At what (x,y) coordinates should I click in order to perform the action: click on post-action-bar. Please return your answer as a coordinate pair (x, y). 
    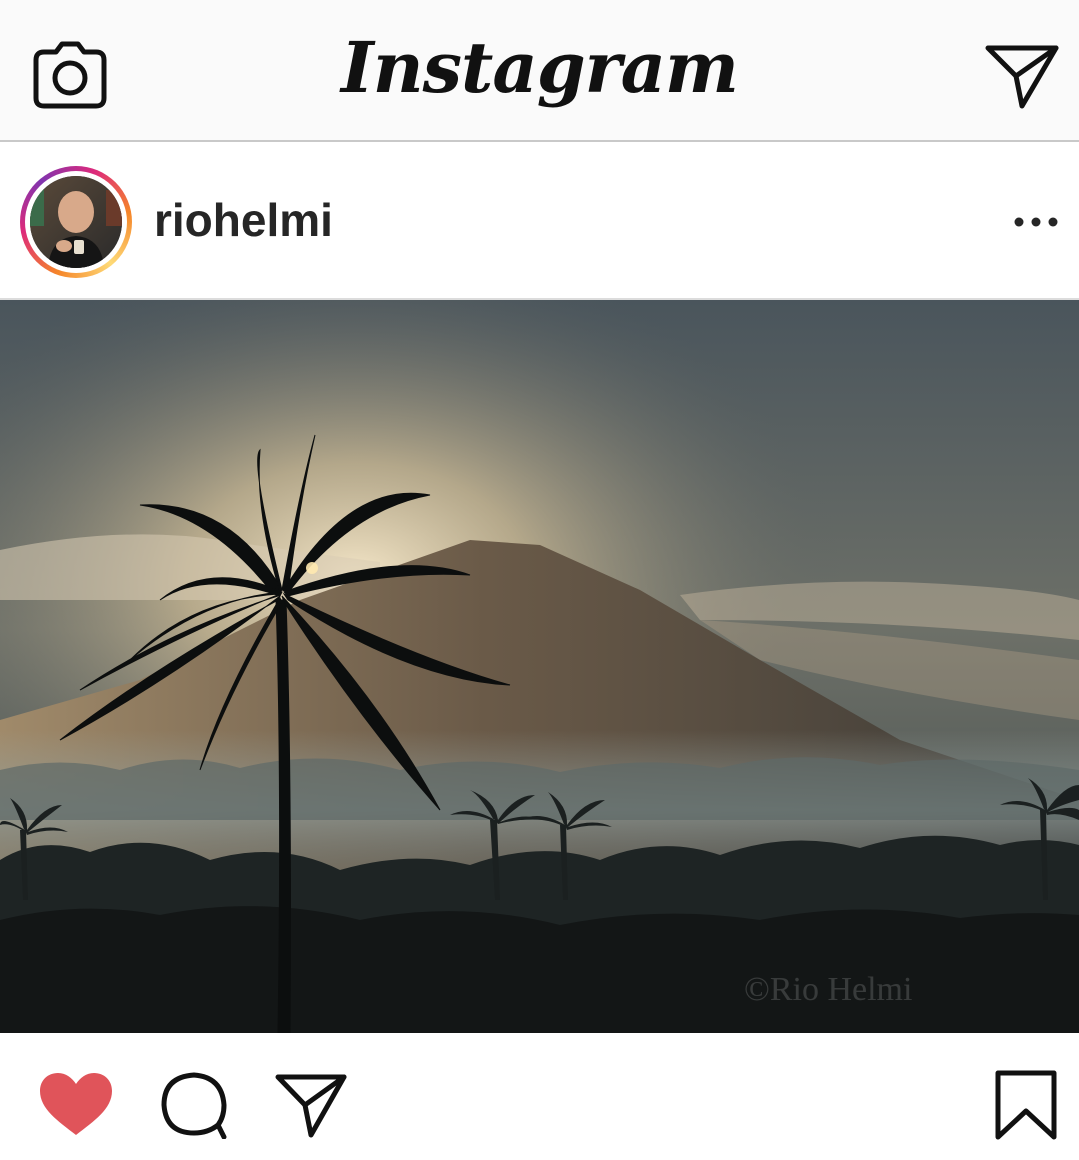
    Looking at the image, I should click on (539, 1096).